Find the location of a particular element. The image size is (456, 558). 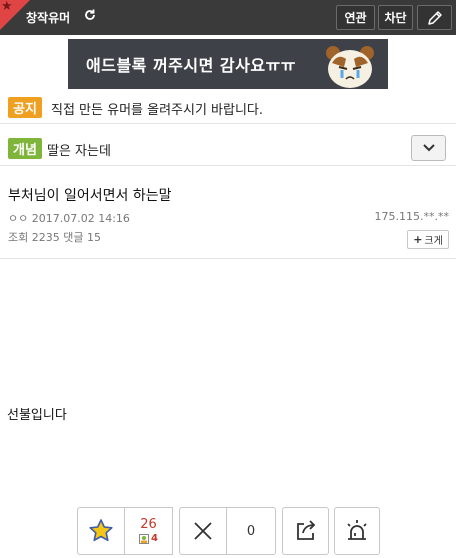

star-icon is located at coordinates (101, 530).